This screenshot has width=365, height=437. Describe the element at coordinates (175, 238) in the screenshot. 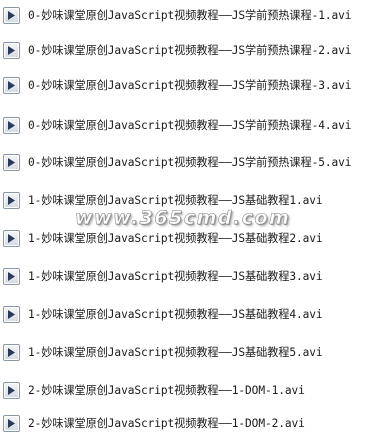

I see `file-name: 1-妙味课堂原创JavaScript视频教程——JS基础教程2.avi` at that location.